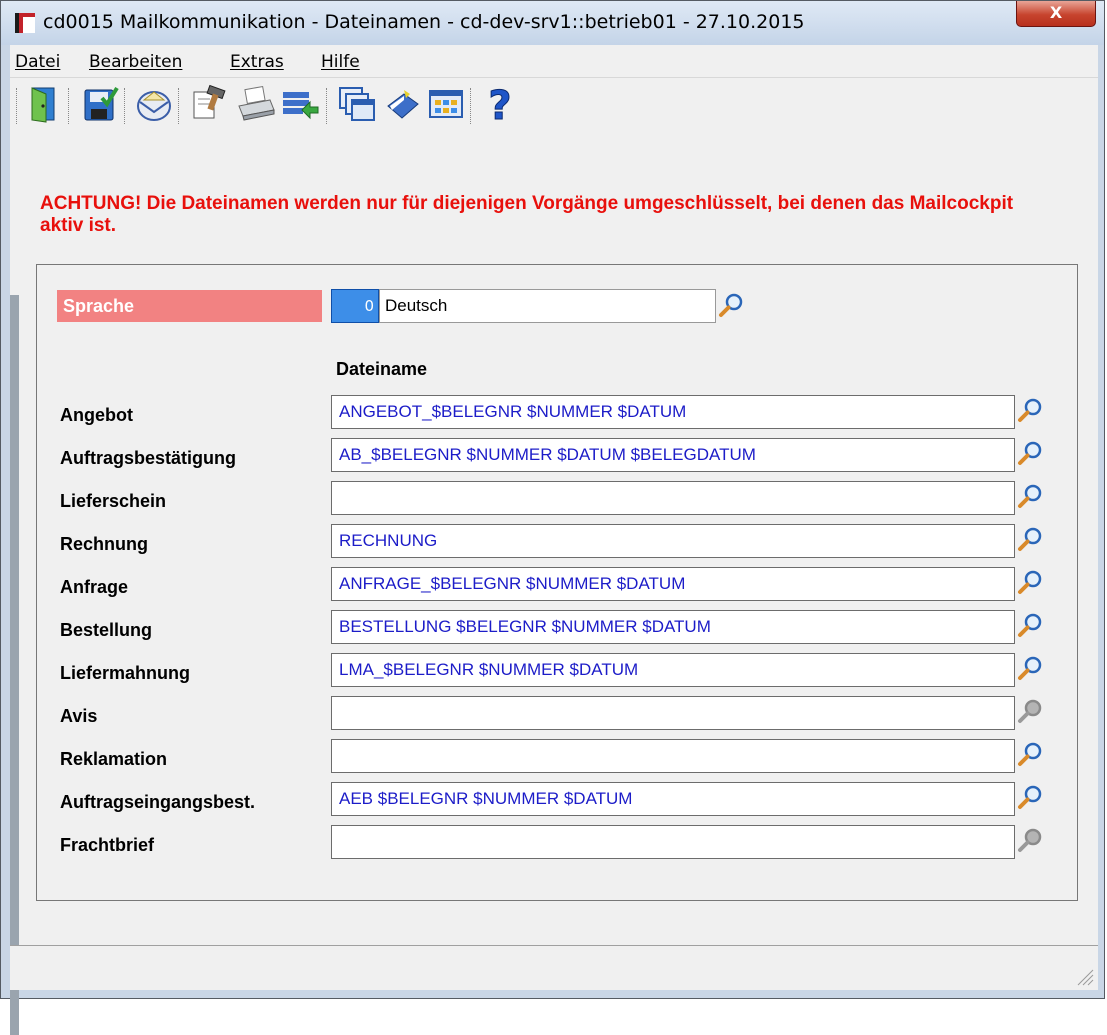 Image resolution: width=1107 pixels, height=1035 pixels. Describe the element at coordinates (673, 541) in the screenshot. I see `filename-field: RECHNUNG` at that location.